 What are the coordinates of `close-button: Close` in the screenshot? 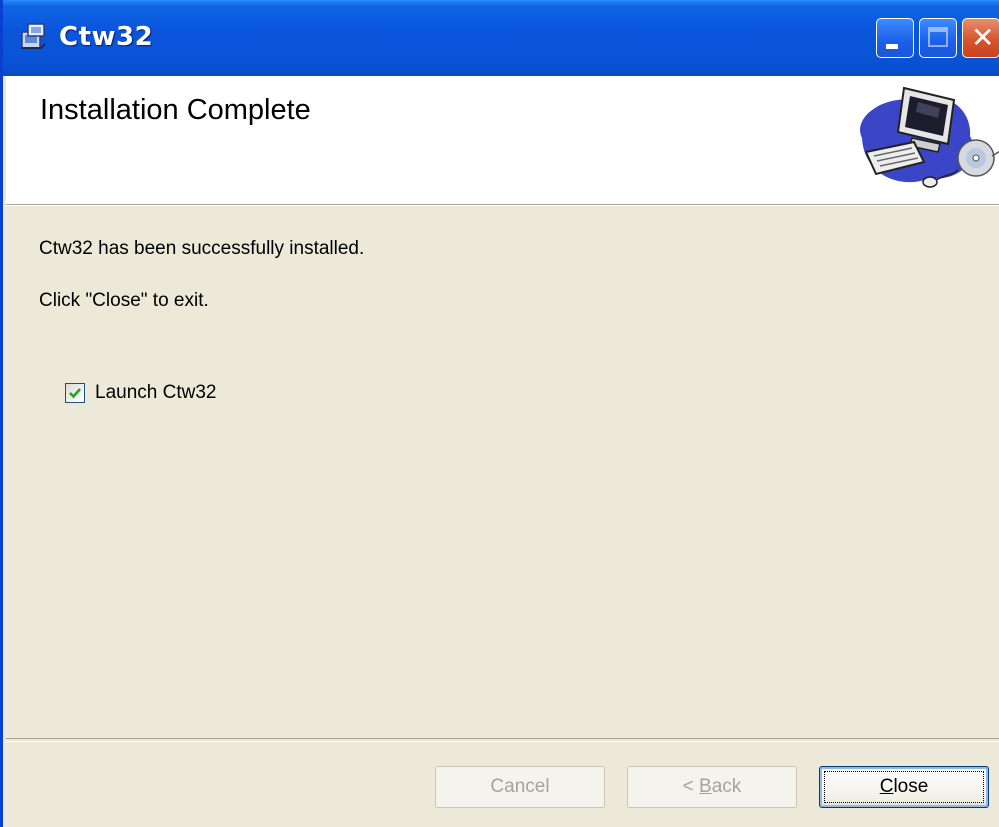 It's located at (904, 787).